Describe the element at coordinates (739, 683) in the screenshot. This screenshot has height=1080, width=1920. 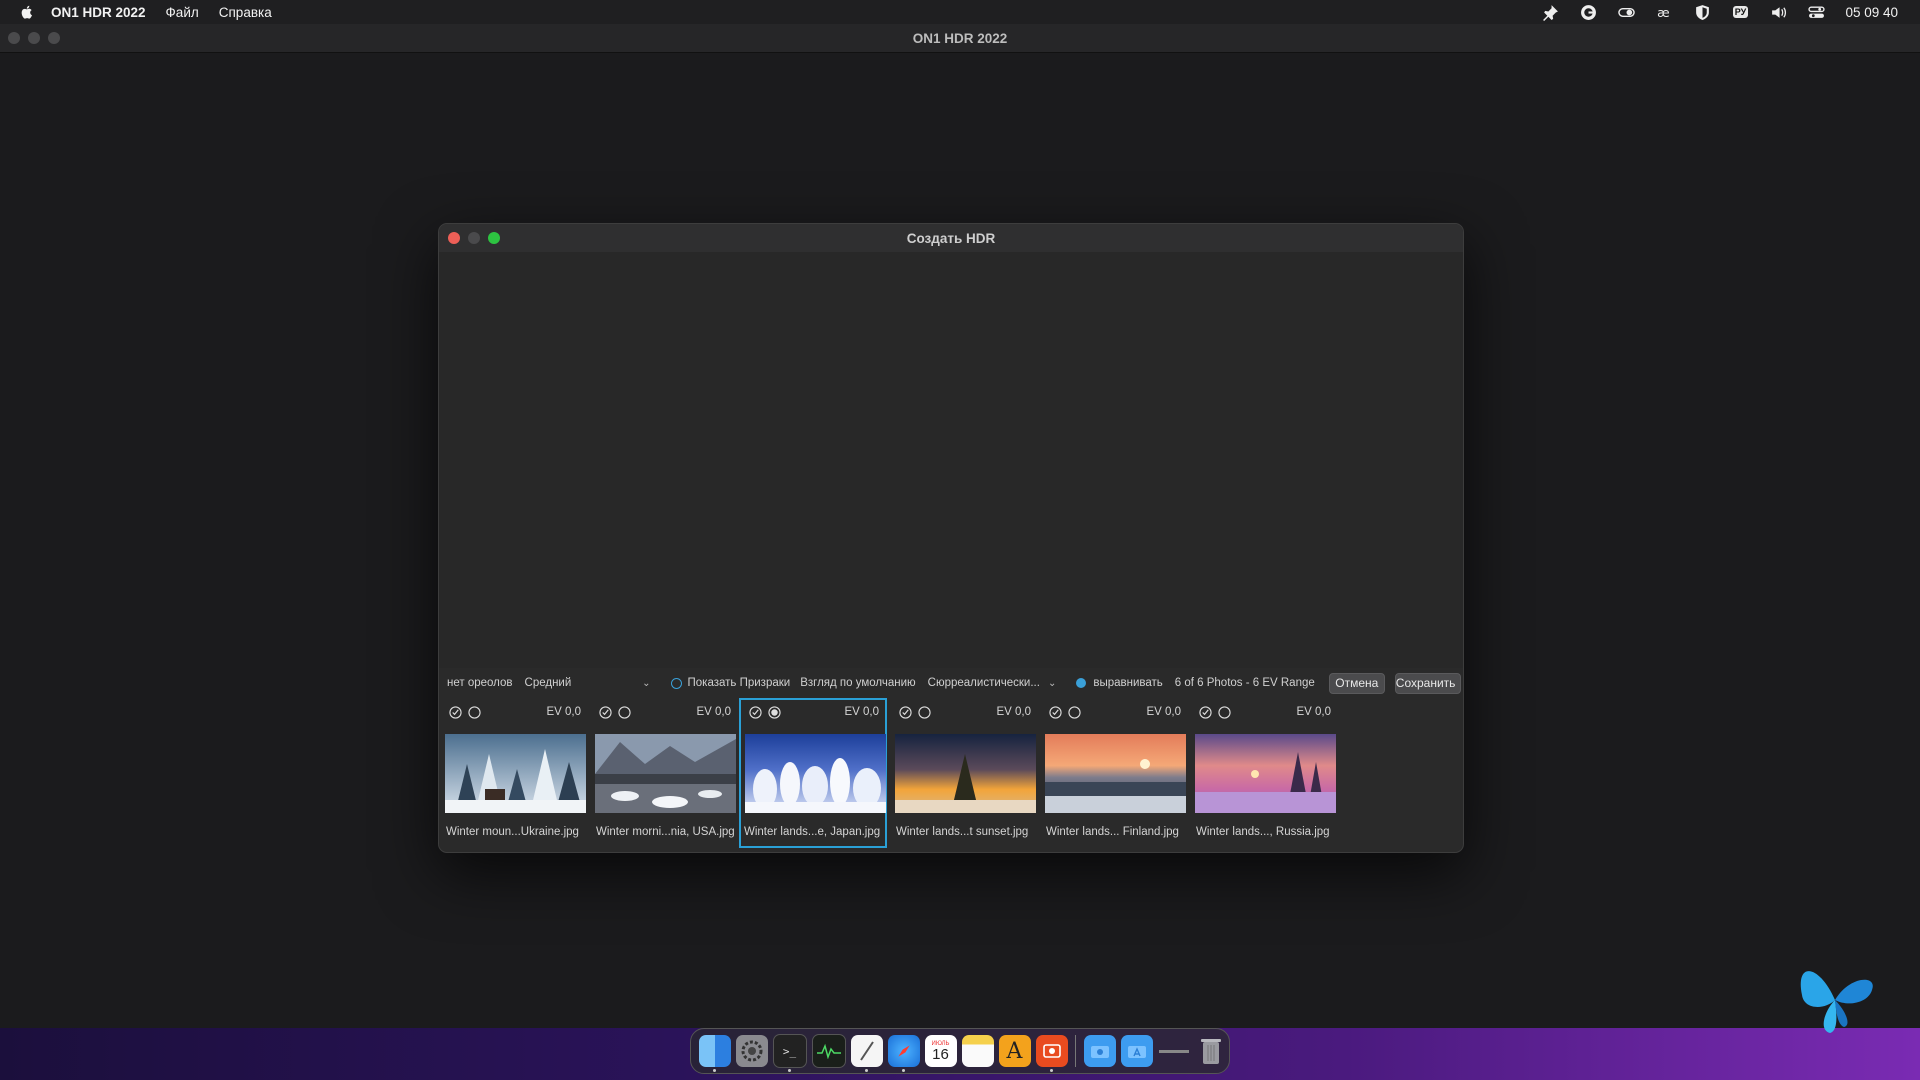
I see `show-ghosts-label: Показать Призраки` at that location.